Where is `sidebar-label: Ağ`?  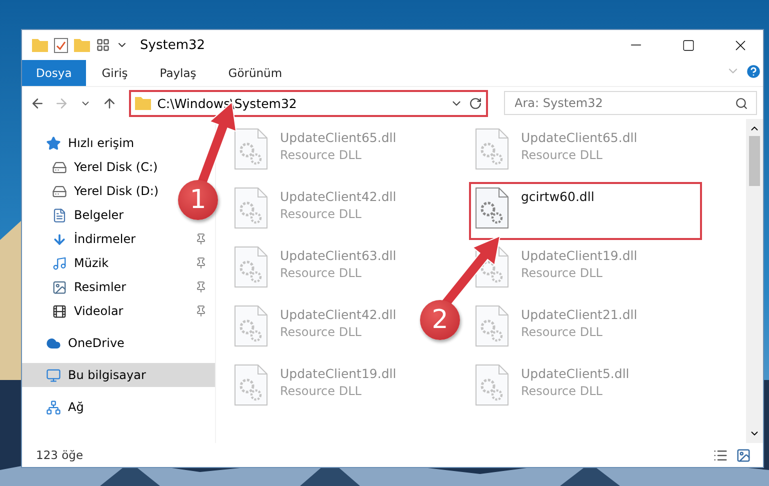 sidebar-label: Ağ is located at coordinates (76, 407).